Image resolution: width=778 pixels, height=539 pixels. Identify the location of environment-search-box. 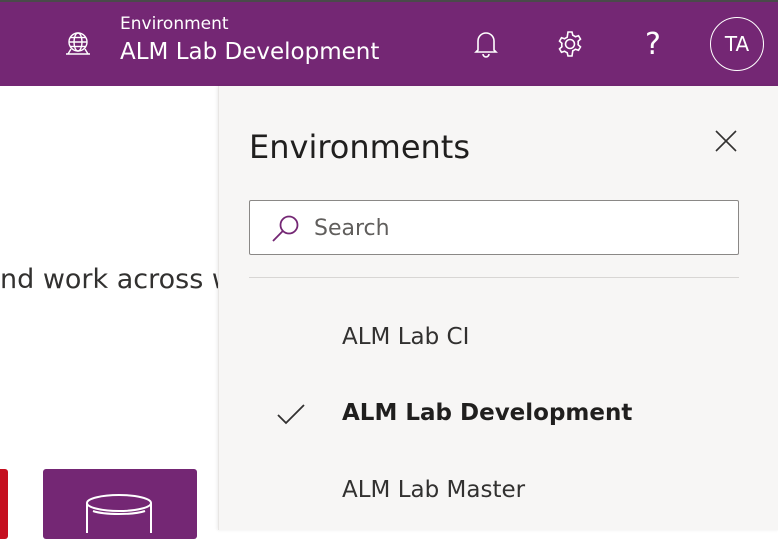
(494, 227).